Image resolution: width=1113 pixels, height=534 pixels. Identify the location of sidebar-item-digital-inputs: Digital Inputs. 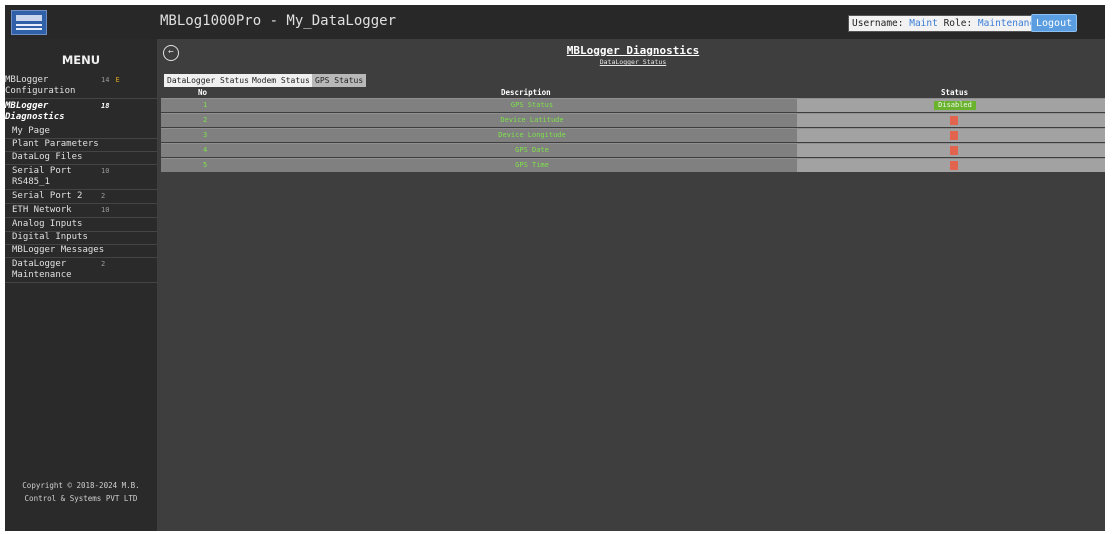
(81, 238).